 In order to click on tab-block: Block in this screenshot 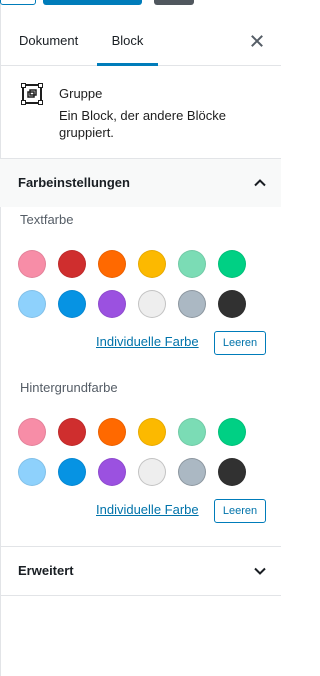, I will do `click(127, 41)`.